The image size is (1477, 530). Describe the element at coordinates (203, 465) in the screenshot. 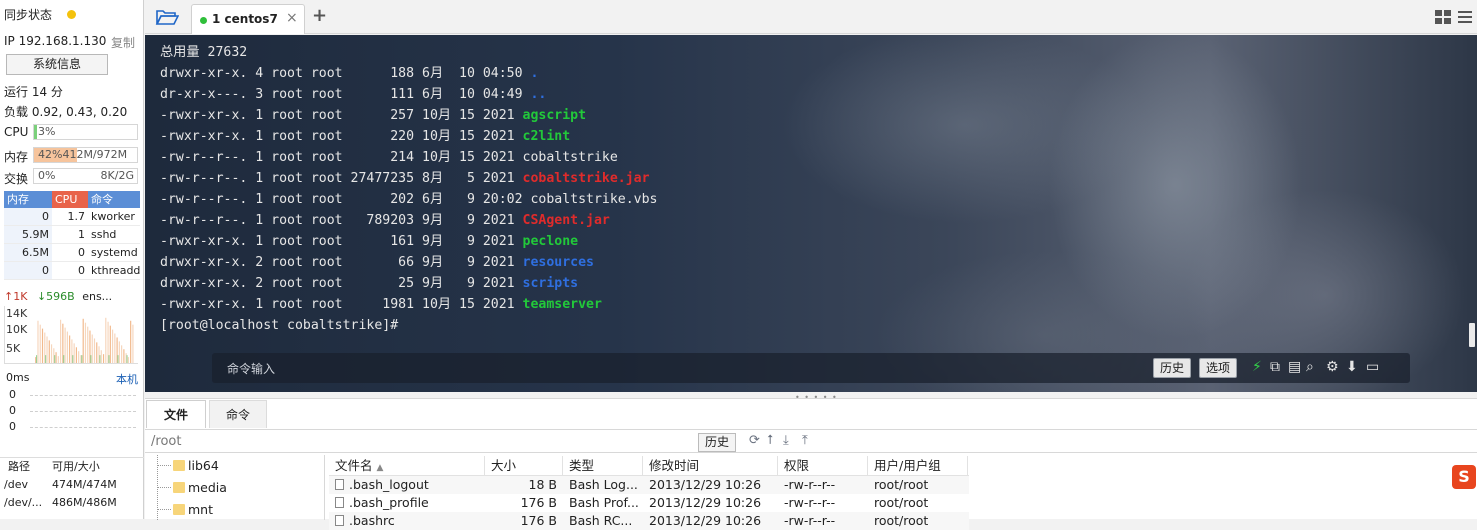

I see `tree-item-label: lib64` at that location.